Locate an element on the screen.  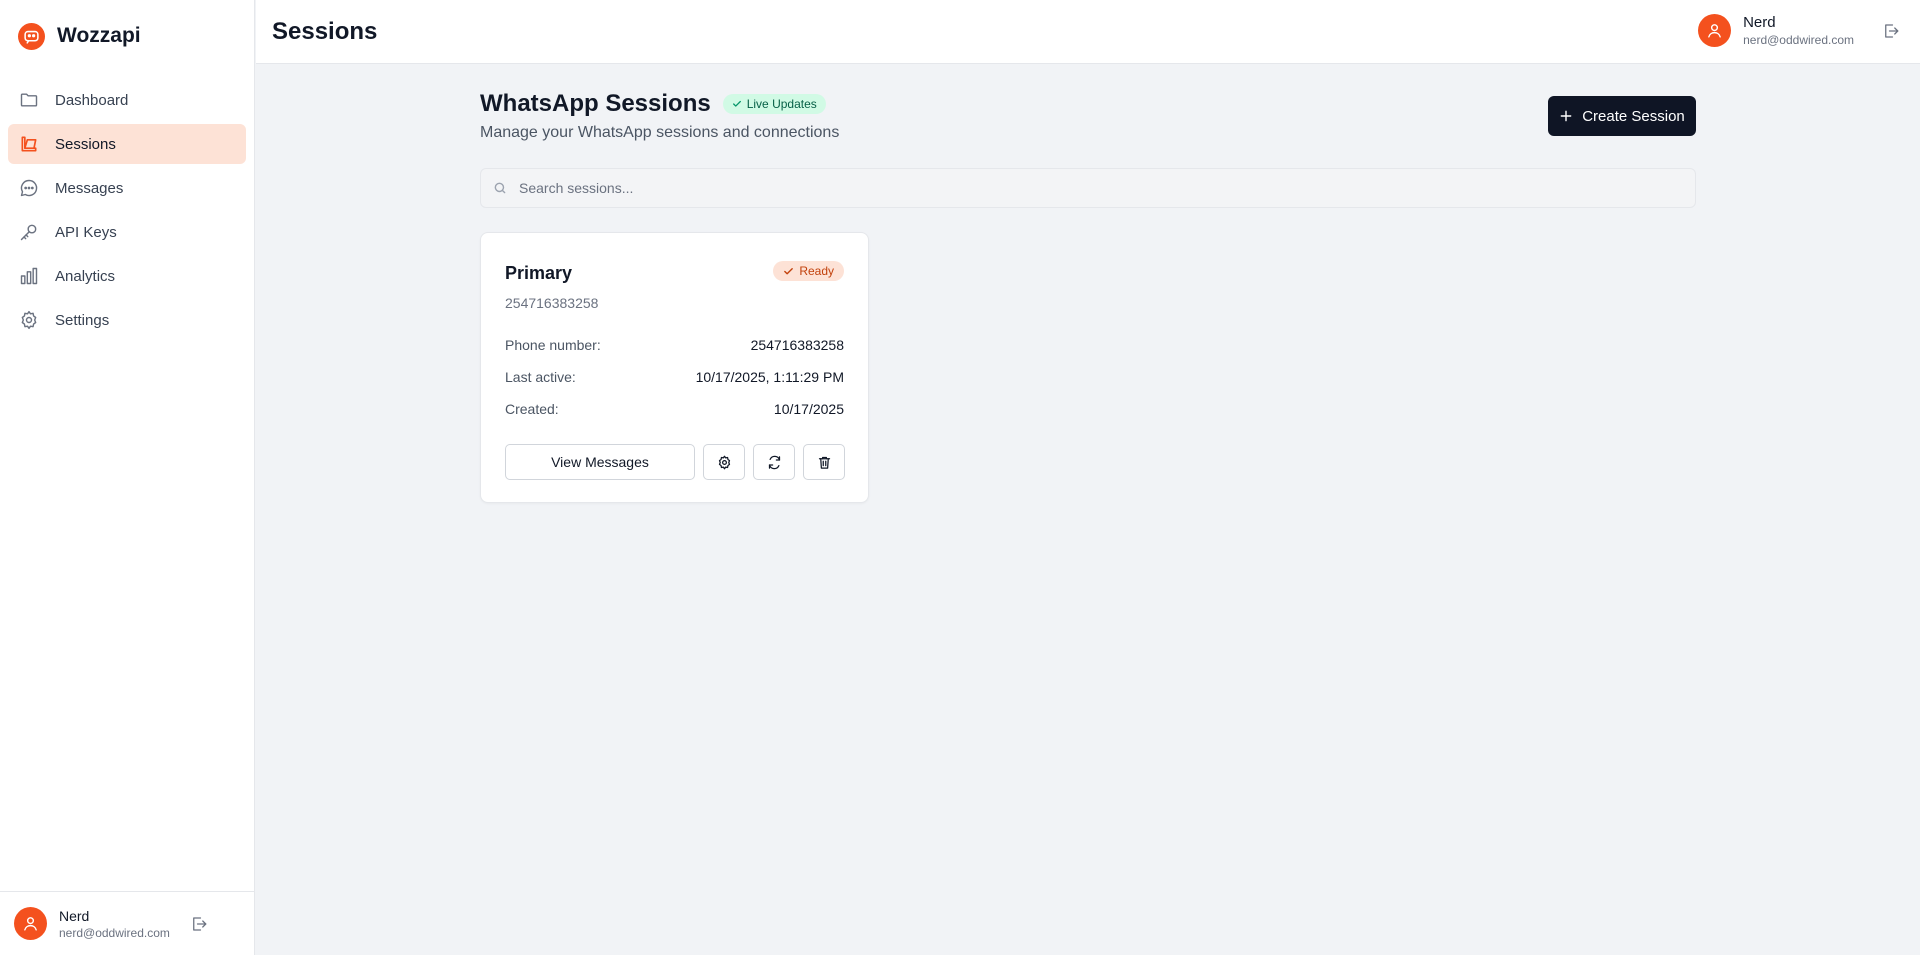
create-session-label: Create Session is located at coordinates (1633, 116).